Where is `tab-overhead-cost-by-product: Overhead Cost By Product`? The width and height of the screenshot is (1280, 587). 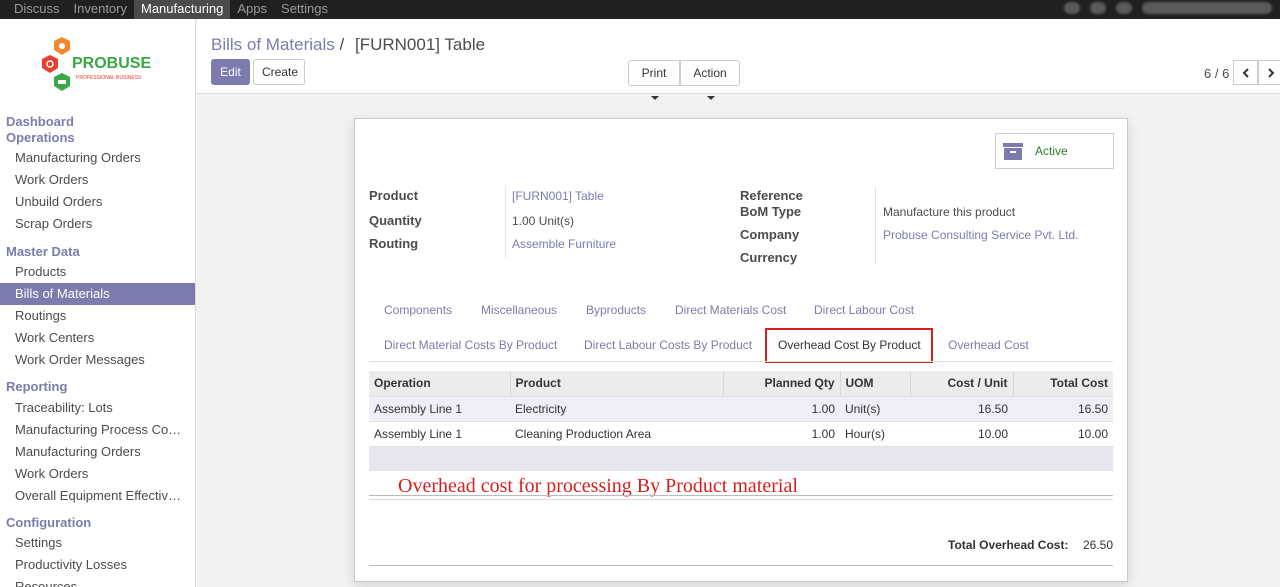
tab-overhead-cost-by-product: Overhead Cost By Product is located at coordinates (849, 345).